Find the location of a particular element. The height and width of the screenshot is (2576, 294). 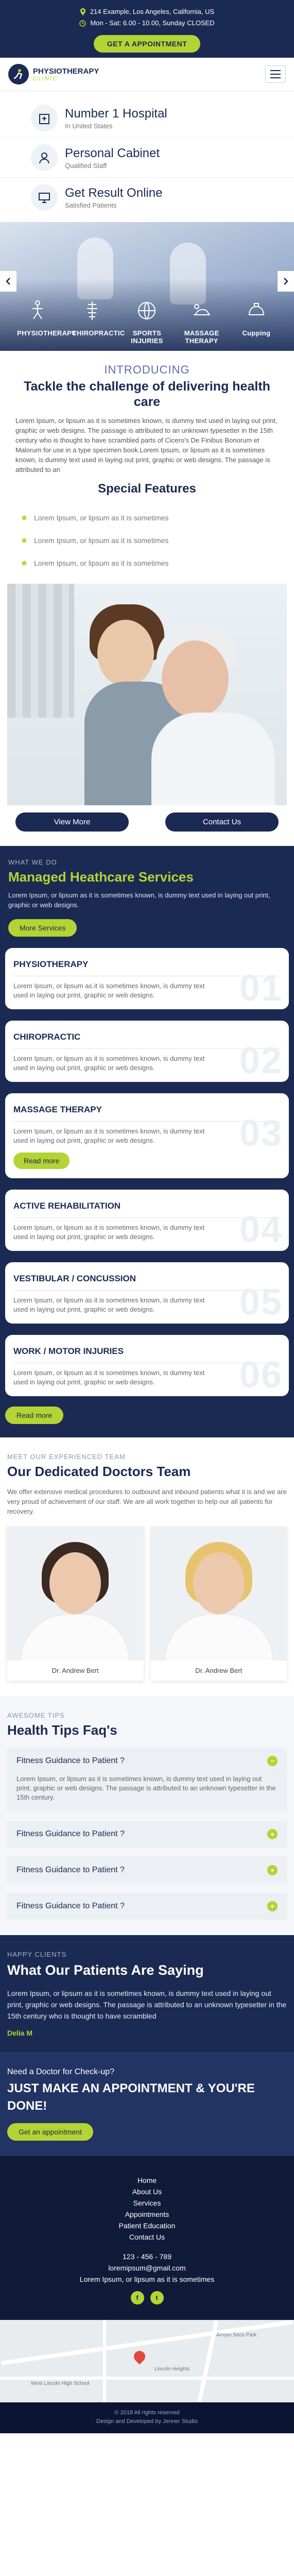

services-read-more-button: Read more is located at coordinates (34, 1415).